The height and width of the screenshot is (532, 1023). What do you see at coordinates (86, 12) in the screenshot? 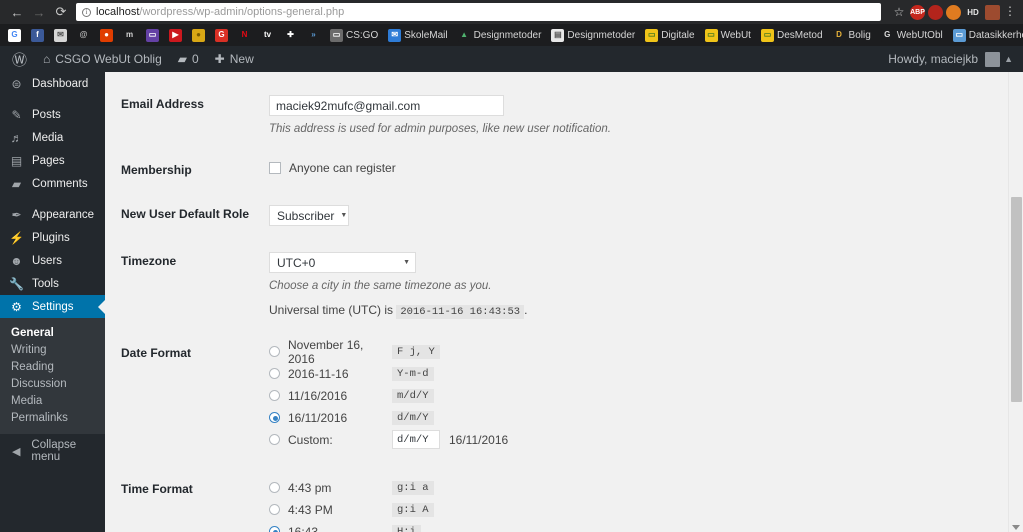
I see `site-info-icon: i` at bounding box center [86, 12].